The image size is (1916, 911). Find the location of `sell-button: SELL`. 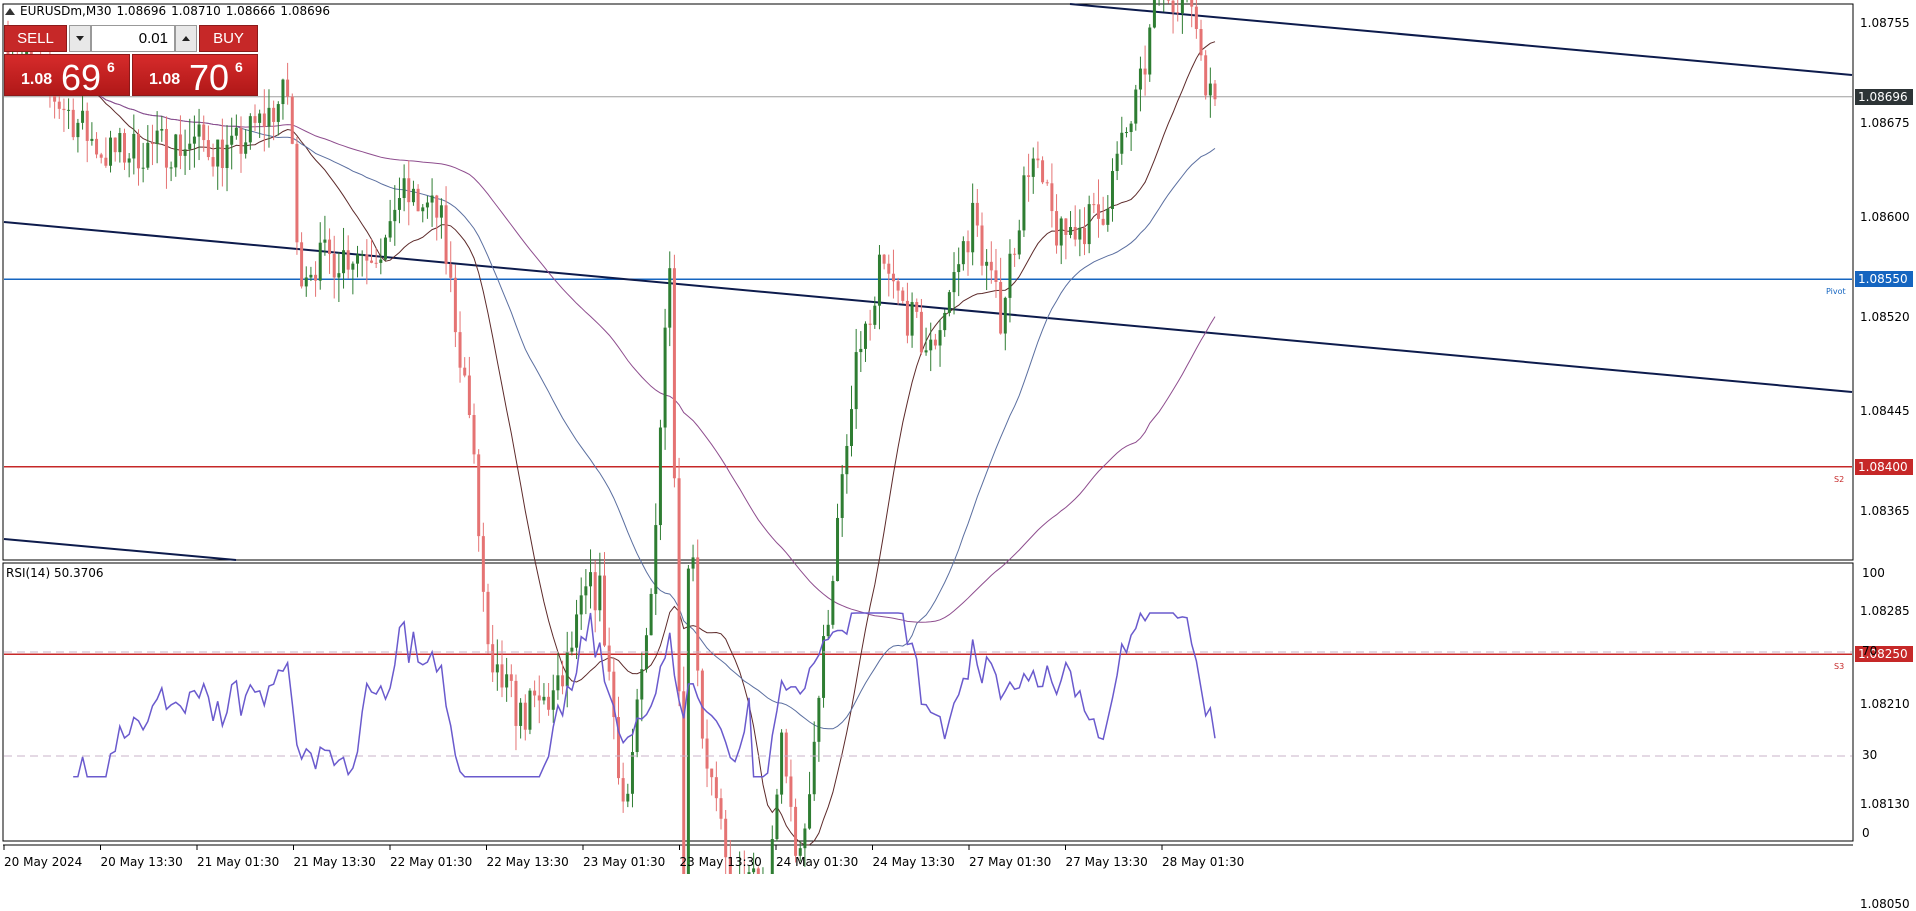

sell-button: SELL is located at coordinates (35, 38).